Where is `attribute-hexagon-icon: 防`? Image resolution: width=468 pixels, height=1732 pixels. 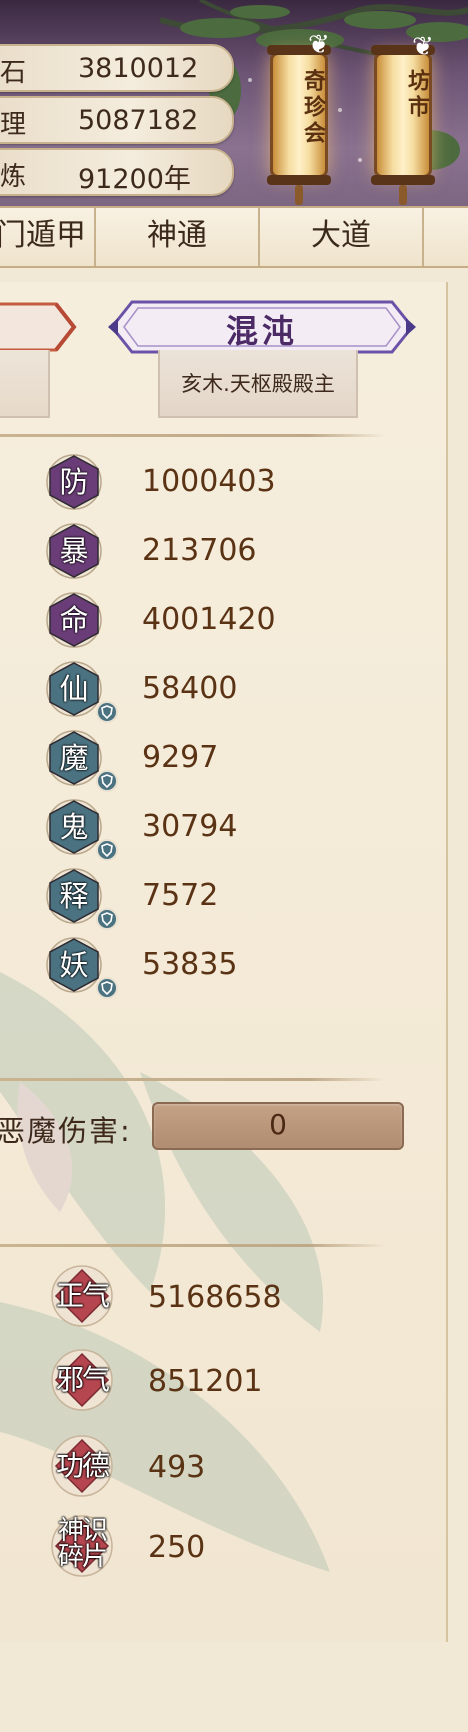
attribute-hexagon-icon: 防 is located at coordinates (74, 482).